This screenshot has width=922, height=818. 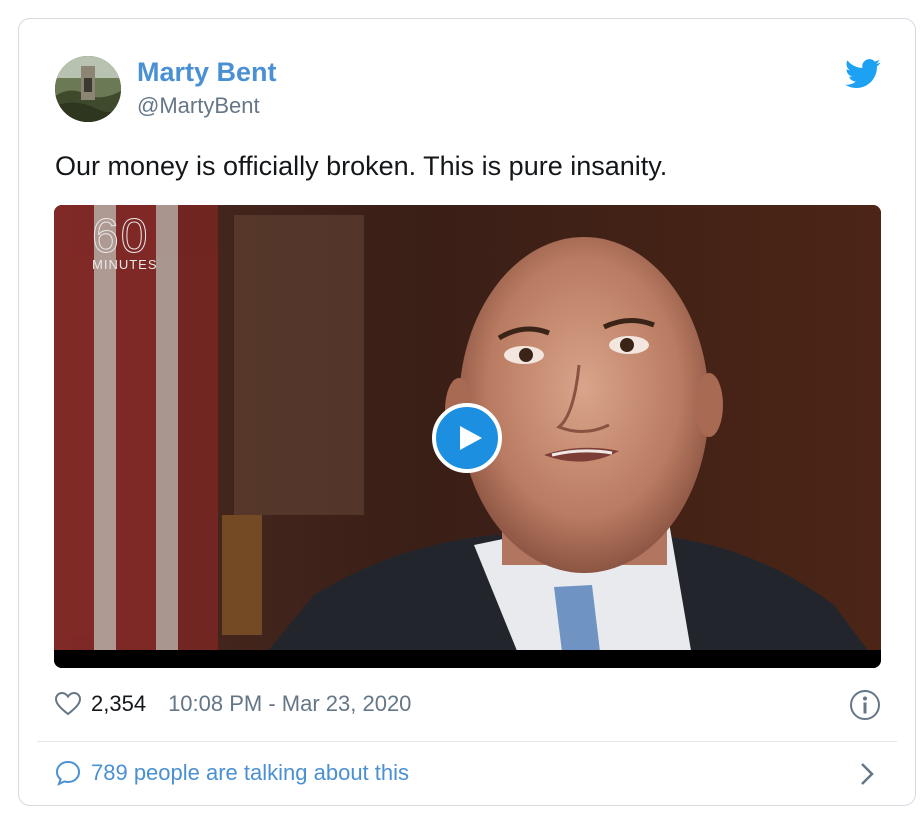 I want to click on play-icon, so click(x=471, y=438).